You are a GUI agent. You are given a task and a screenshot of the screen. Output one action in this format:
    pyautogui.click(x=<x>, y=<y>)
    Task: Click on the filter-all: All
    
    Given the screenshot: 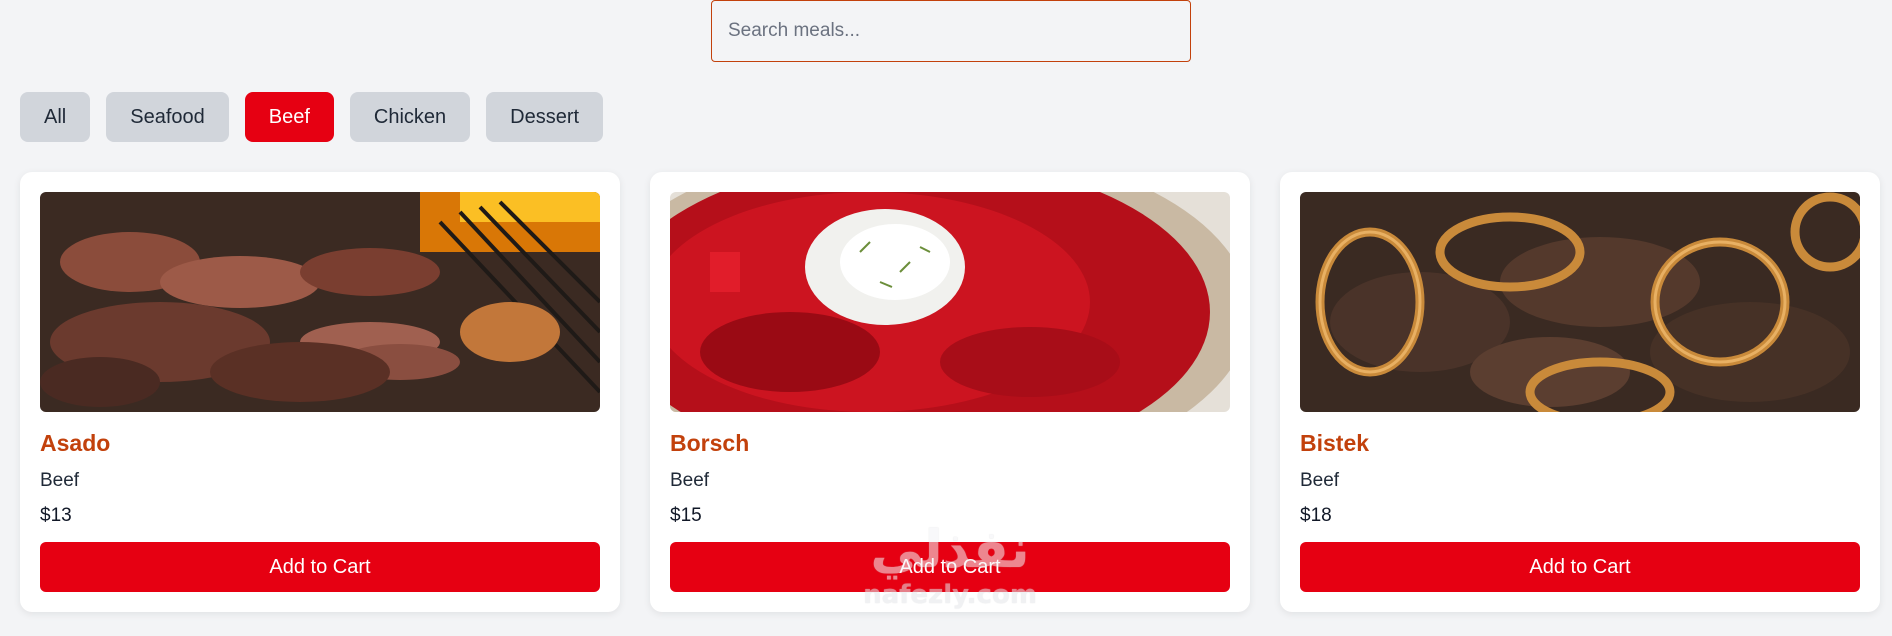 What is the action you would take?
    pyautogui.click(x=55, y=117)
    